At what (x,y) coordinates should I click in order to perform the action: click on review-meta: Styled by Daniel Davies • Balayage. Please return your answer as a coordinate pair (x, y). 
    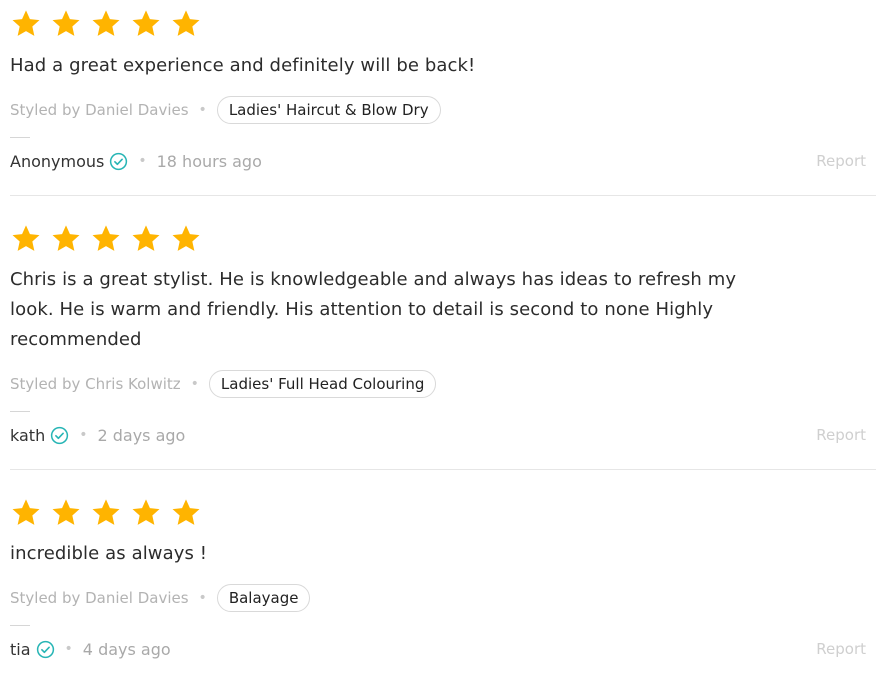
    Looking at the image, I should click on (443, 598).